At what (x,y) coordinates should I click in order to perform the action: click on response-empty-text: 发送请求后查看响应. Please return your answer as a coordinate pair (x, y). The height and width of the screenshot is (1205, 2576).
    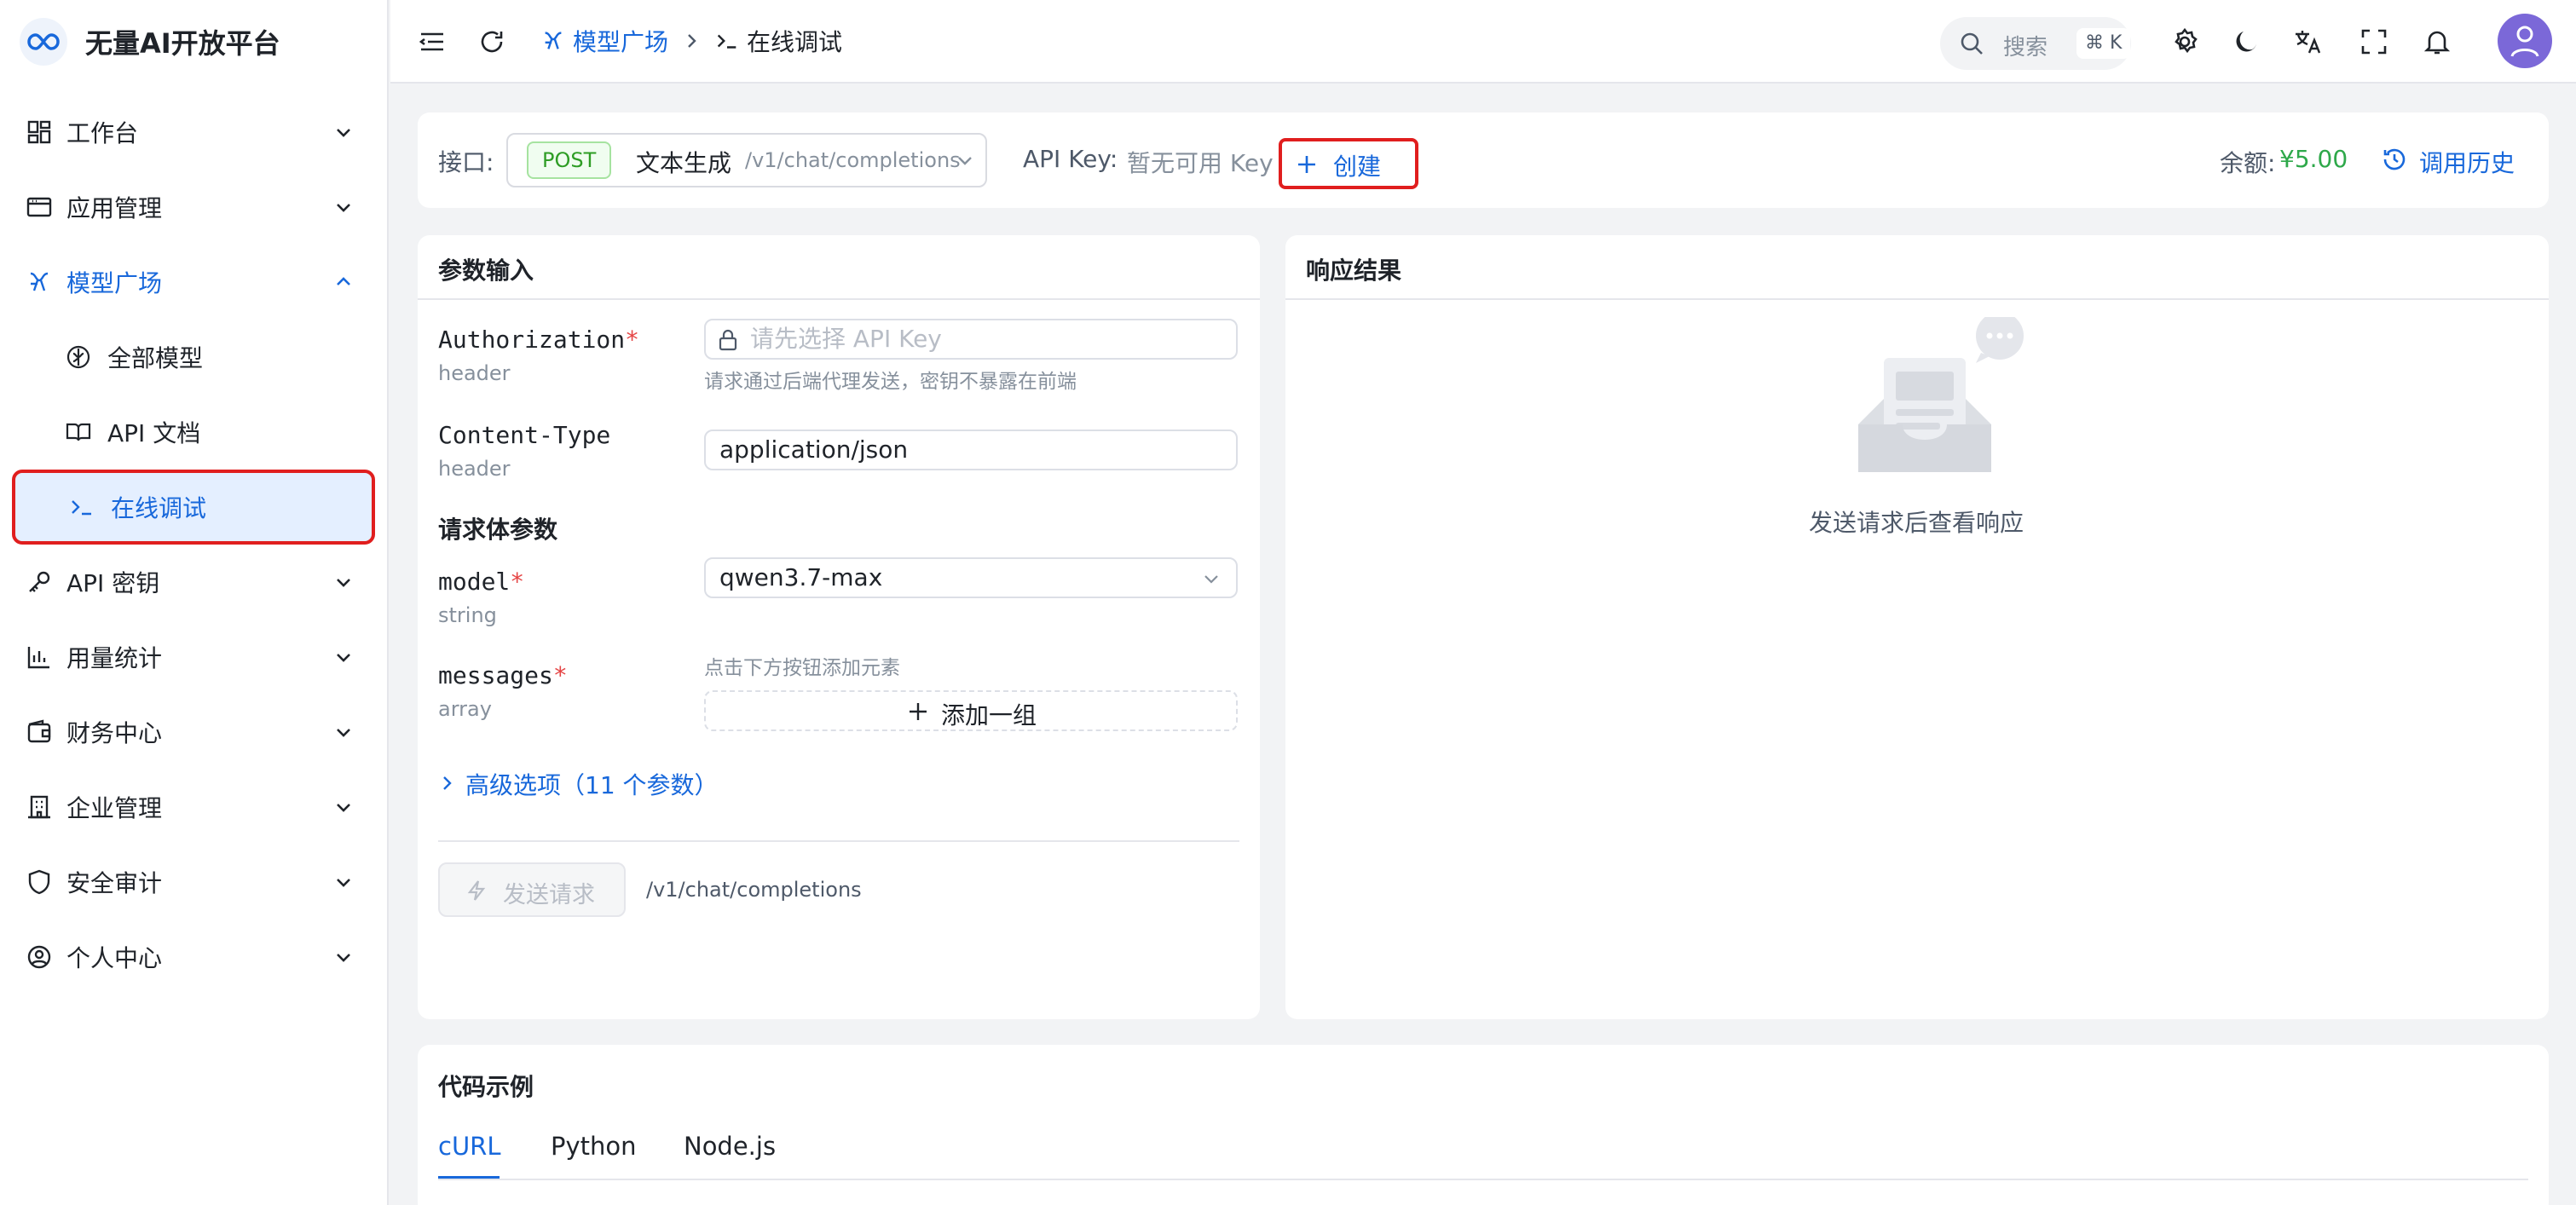
    Looking at the image, I should click on (1916, 523).